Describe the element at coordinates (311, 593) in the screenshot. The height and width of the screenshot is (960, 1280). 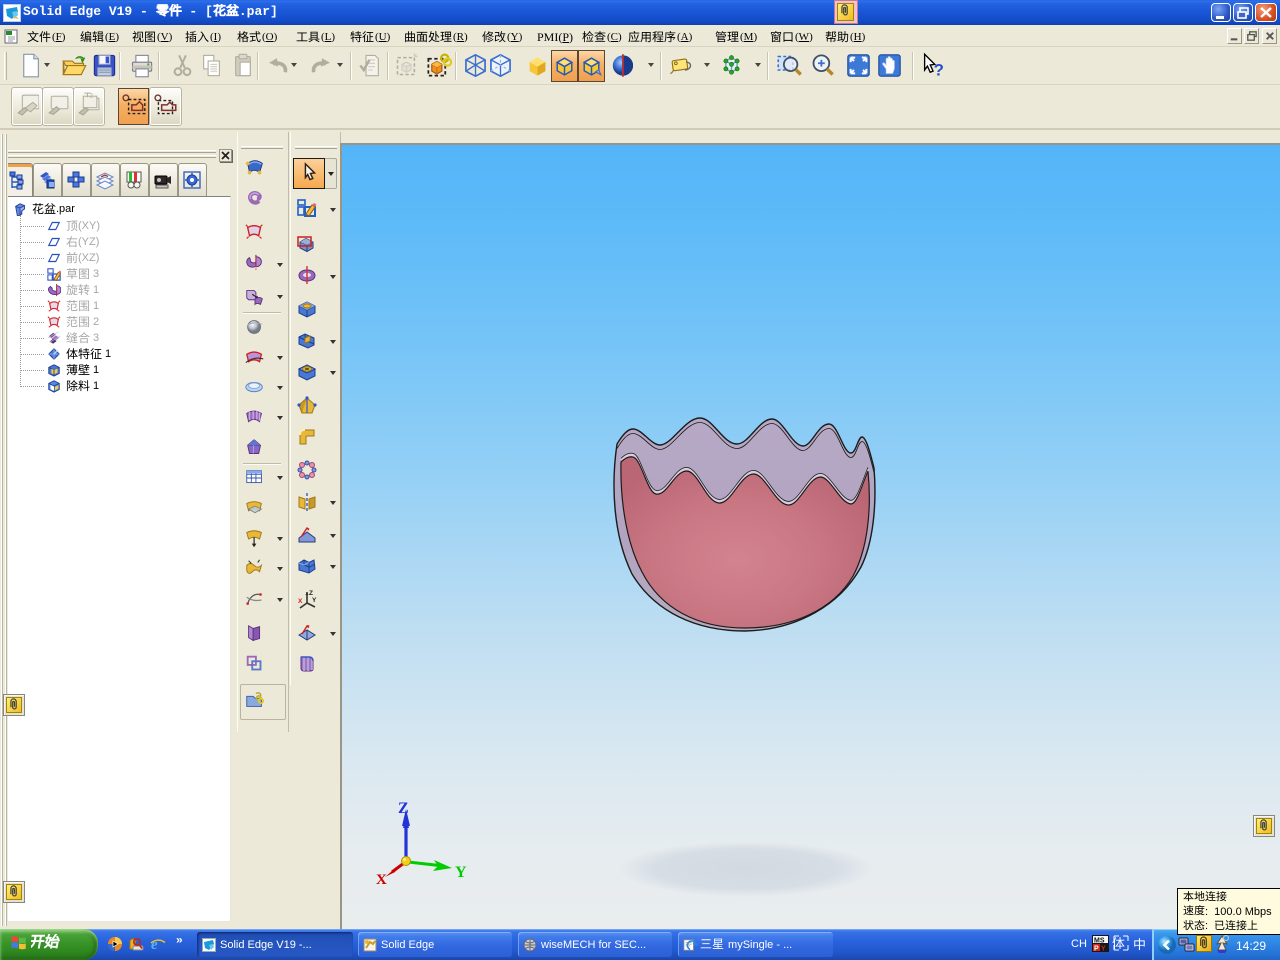
I see `svg-text: Z` at that location.